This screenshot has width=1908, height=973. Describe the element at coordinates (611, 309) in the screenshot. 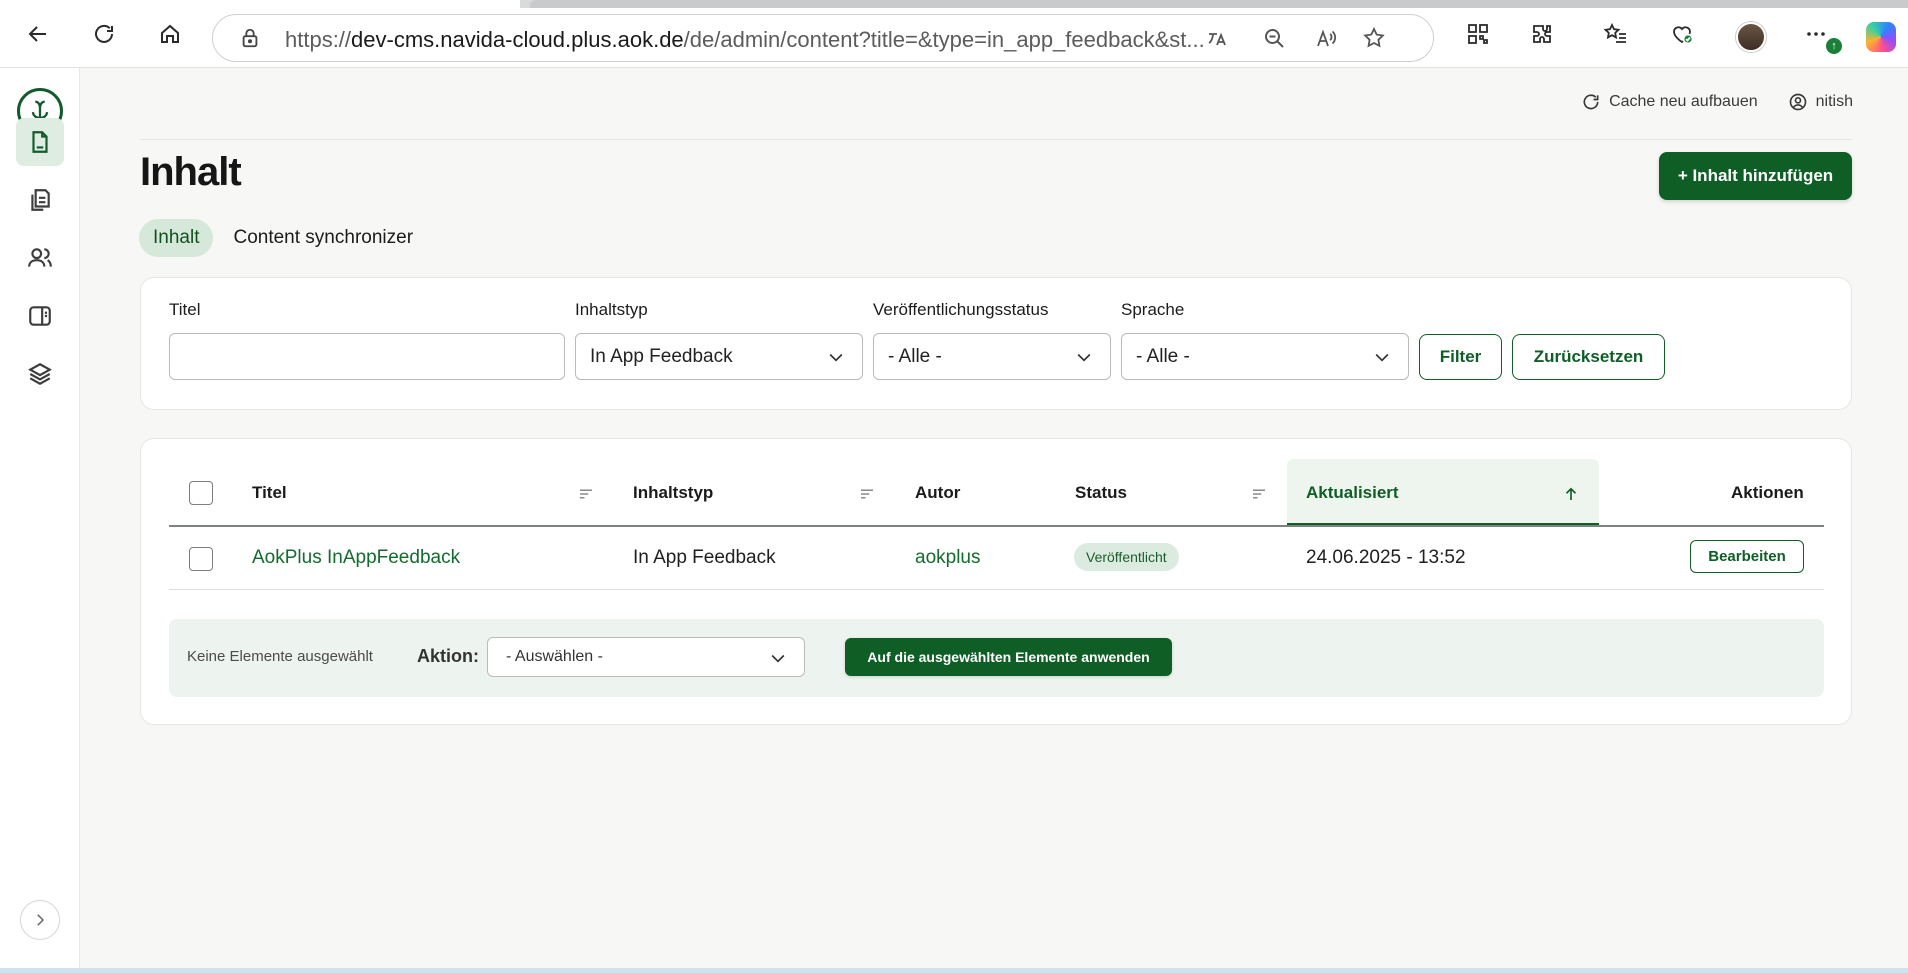

I see `type-filter-label: Inhaltstyp` at that location.